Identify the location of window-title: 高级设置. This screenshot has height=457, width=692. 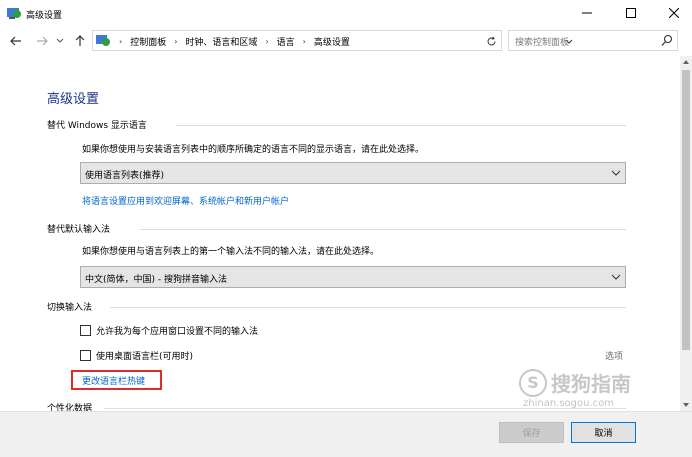
(44, 16).